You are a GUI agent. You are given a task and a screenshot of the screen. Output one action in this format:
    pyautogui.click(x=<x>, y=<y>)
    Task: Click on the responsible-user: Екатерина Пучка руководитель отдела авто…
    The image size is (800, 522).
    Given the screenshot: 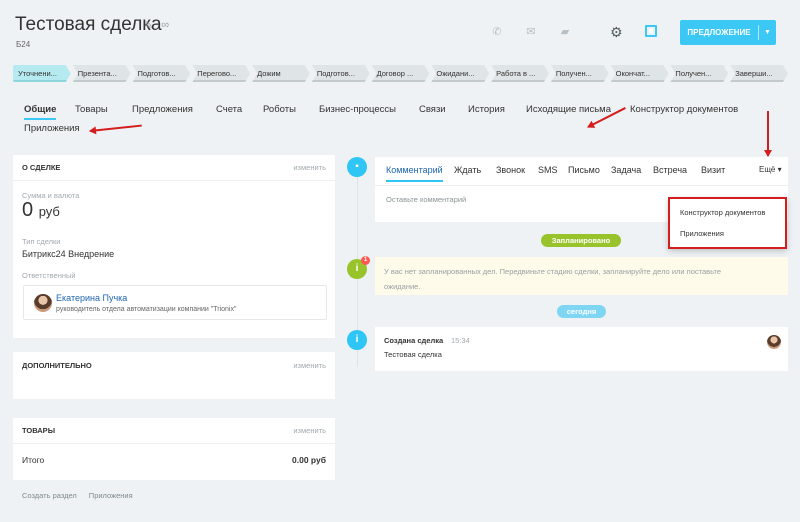 What is the action you would take?
    pyautogui.click(x=175, y=302)
    